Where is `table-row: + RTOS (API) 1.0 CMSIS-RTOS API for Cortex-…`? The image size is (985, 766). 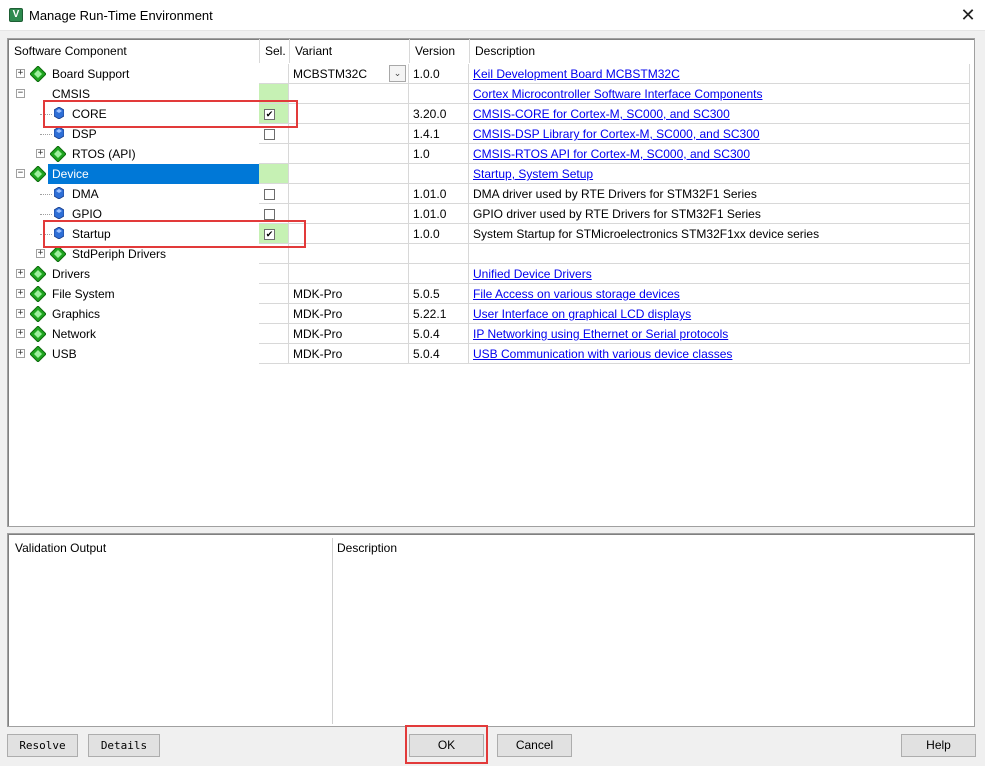 table-row: + RTOS (API) 1.0 CMSIS-RTOS API for Cortex-… is located at coordinates (489, 154).